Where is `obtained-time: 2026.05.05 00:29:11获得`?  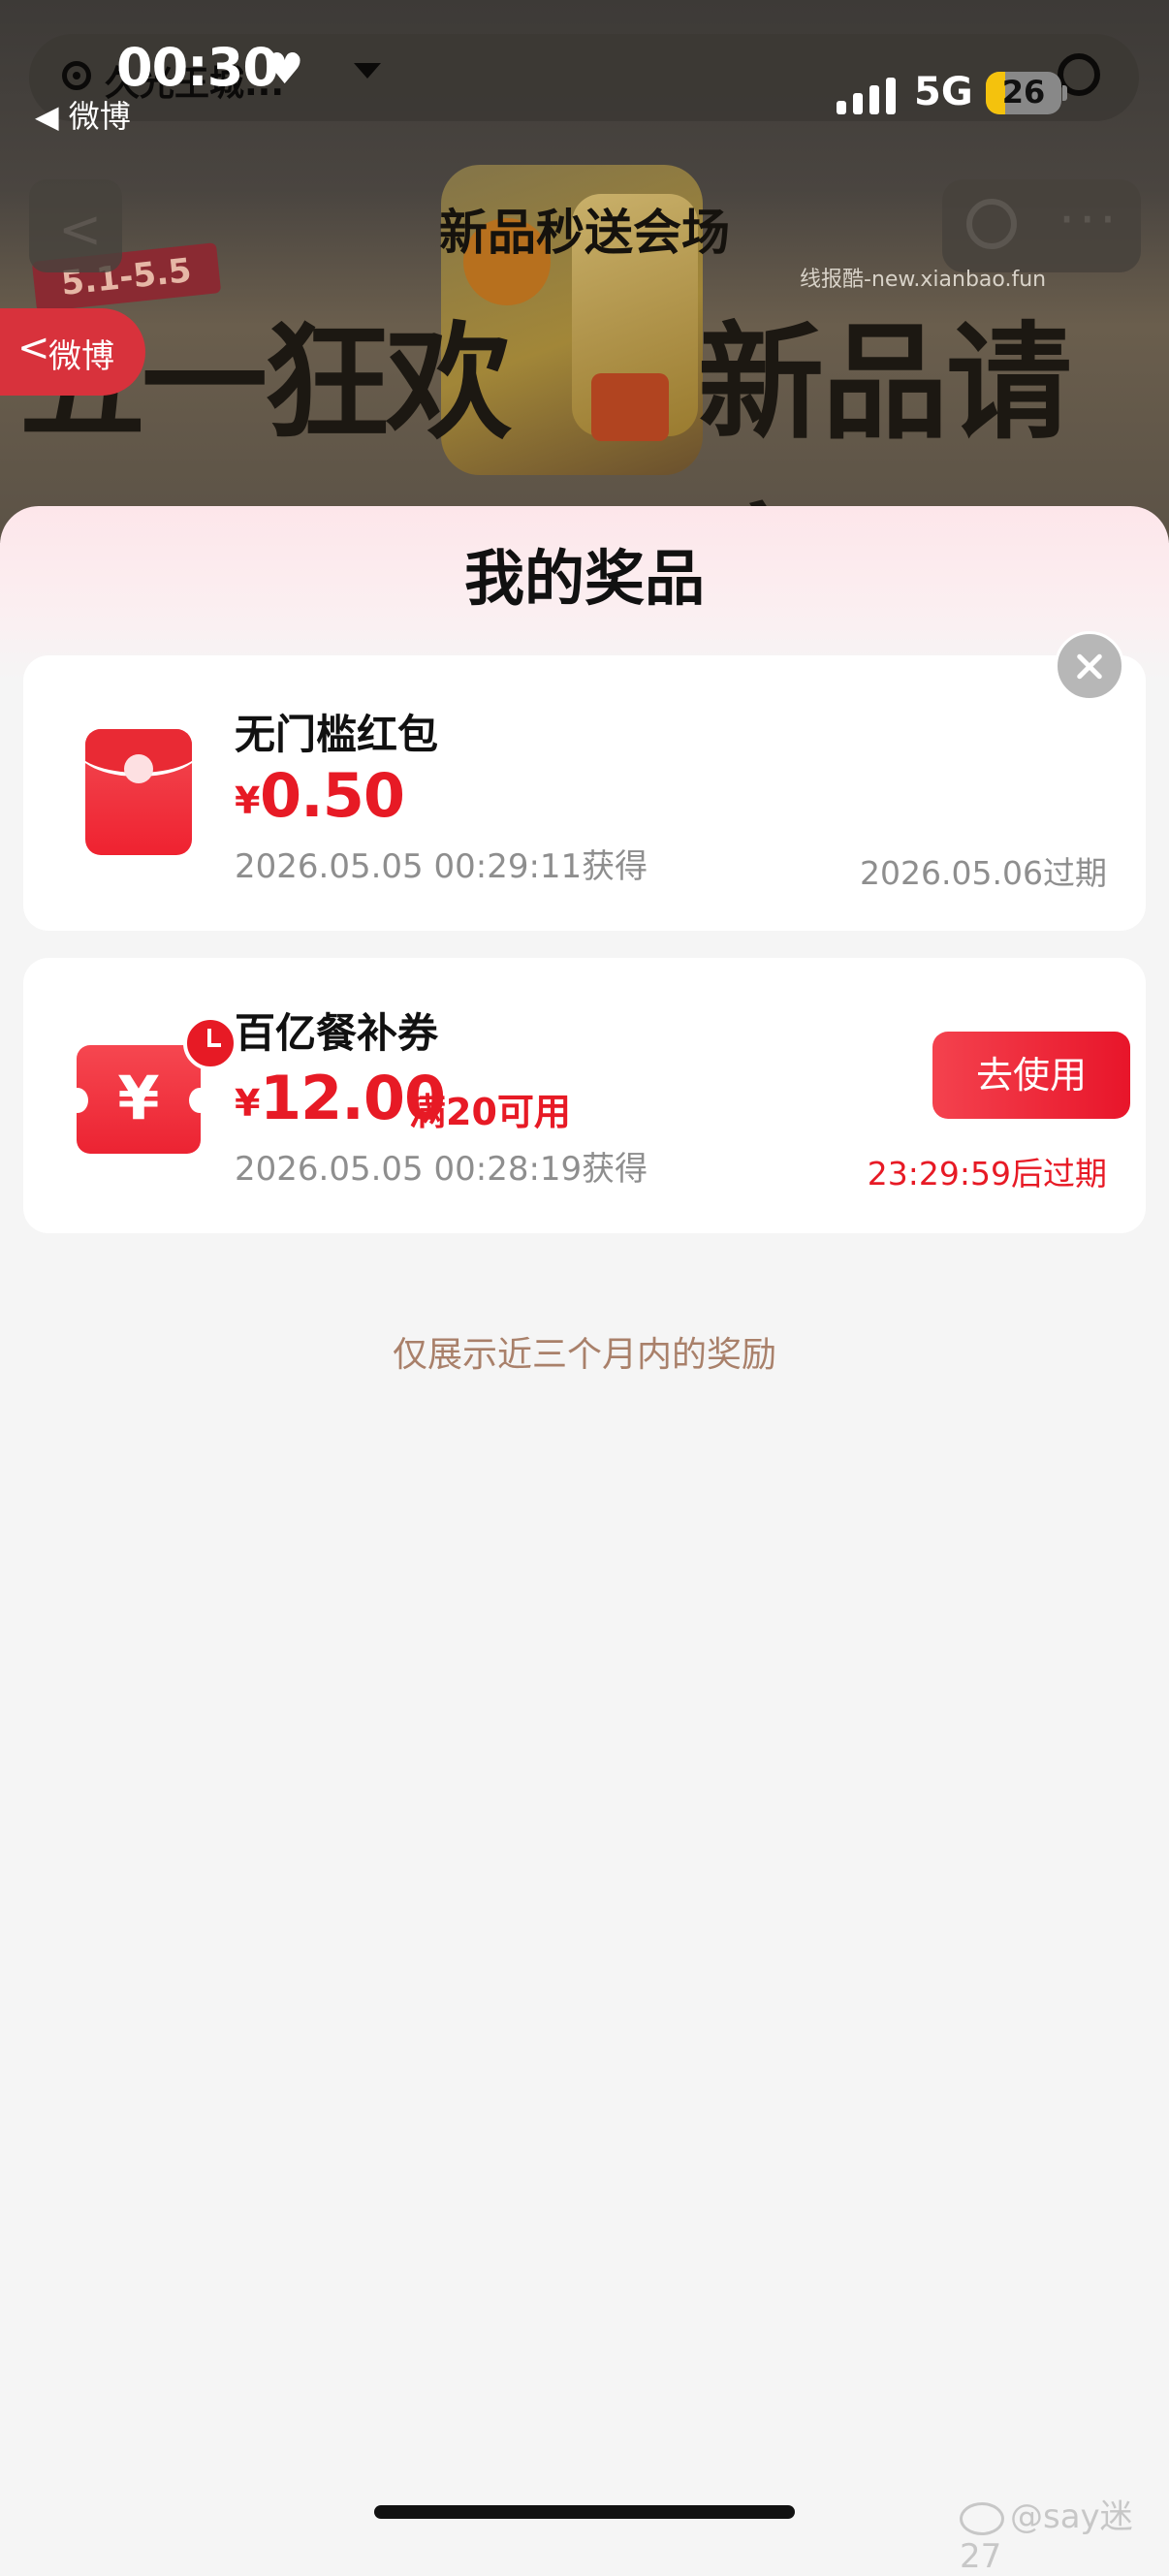
obtained-time: 2026.05.05 00:29:11获得 is located at coordinates (441, 867).